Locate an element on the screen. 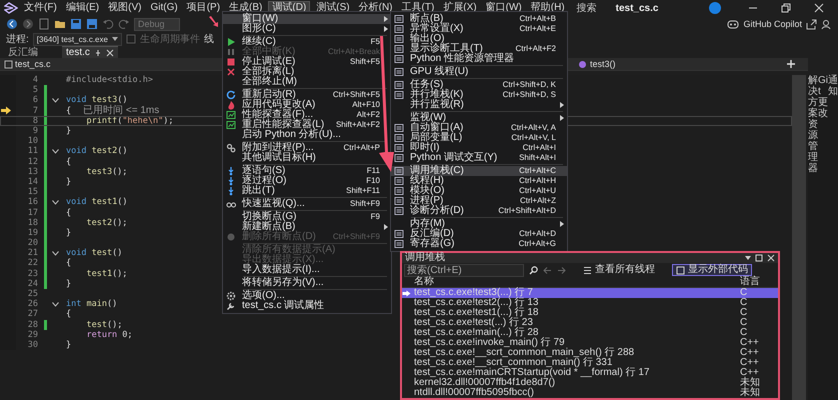 This screenshot has width=838, height=400. add-icon is located at coordinates (791, 64).